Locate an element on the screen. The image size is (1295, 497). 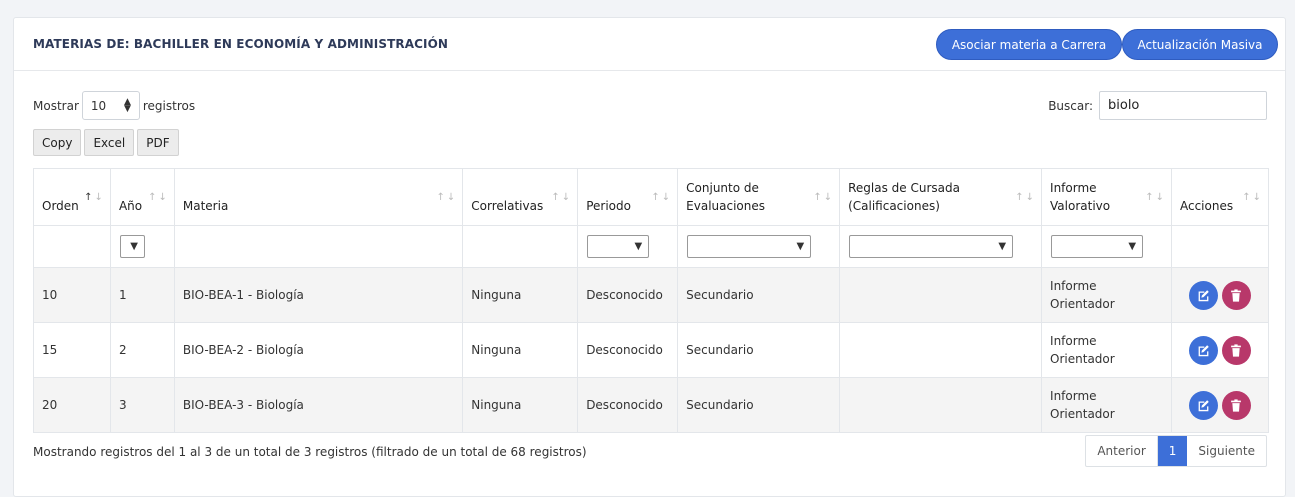
column-header-informe: Informe Valorativo ↑↓ is located at coordinates (1106, 197).